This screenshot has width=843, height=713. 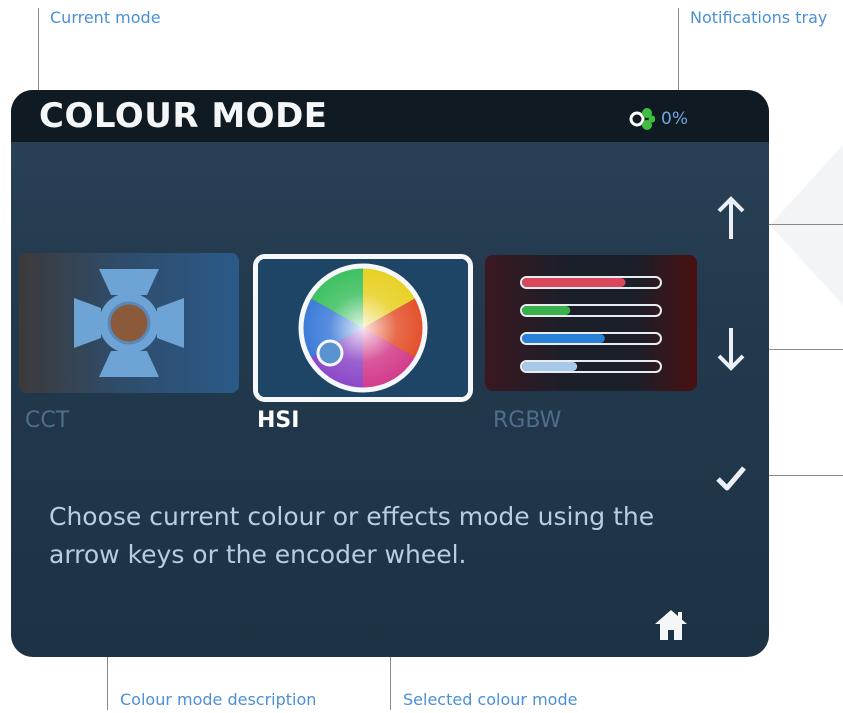 I want to click on home-icon, so click(x=671, y=625).